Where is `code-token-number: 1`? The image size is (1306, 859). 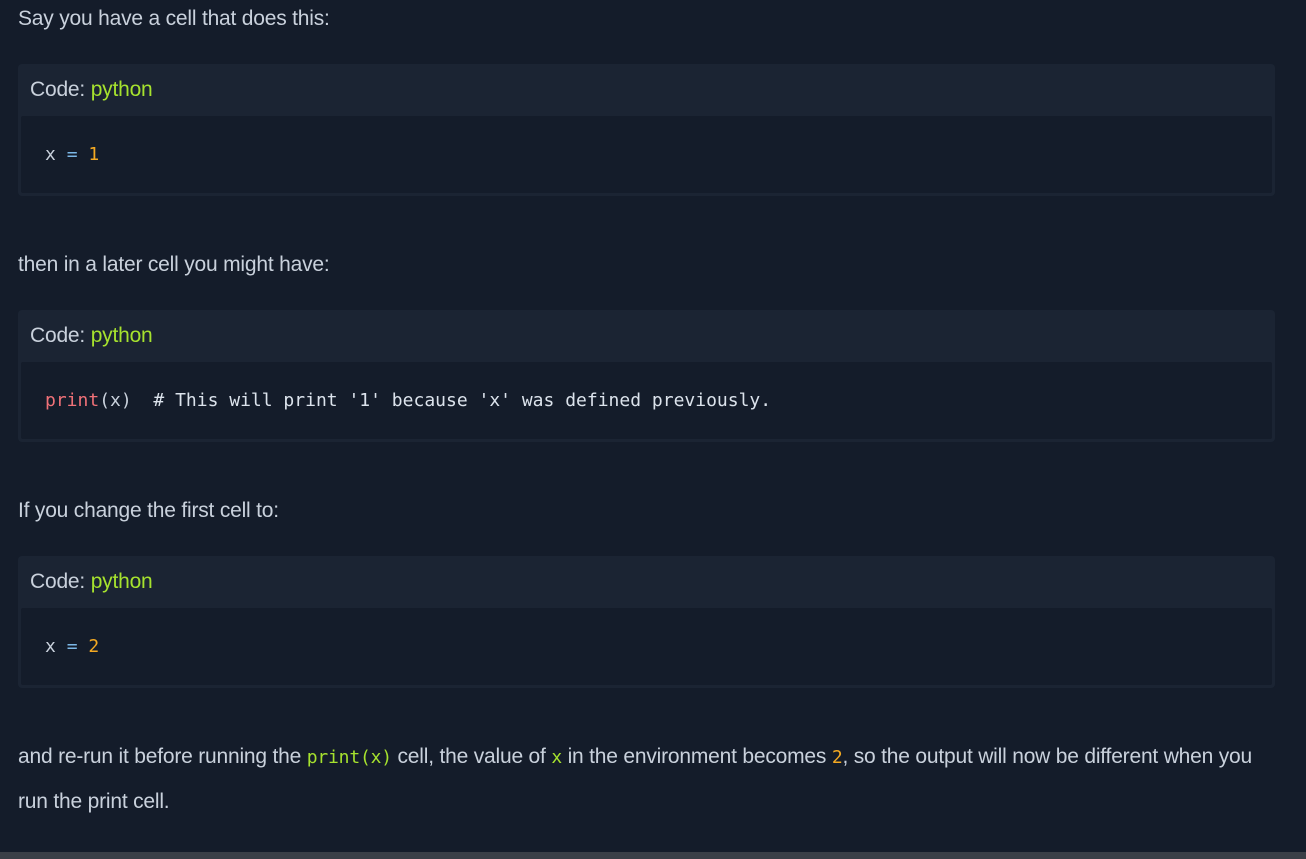 code-token-number: 1 is located at coordinates (94, 154).